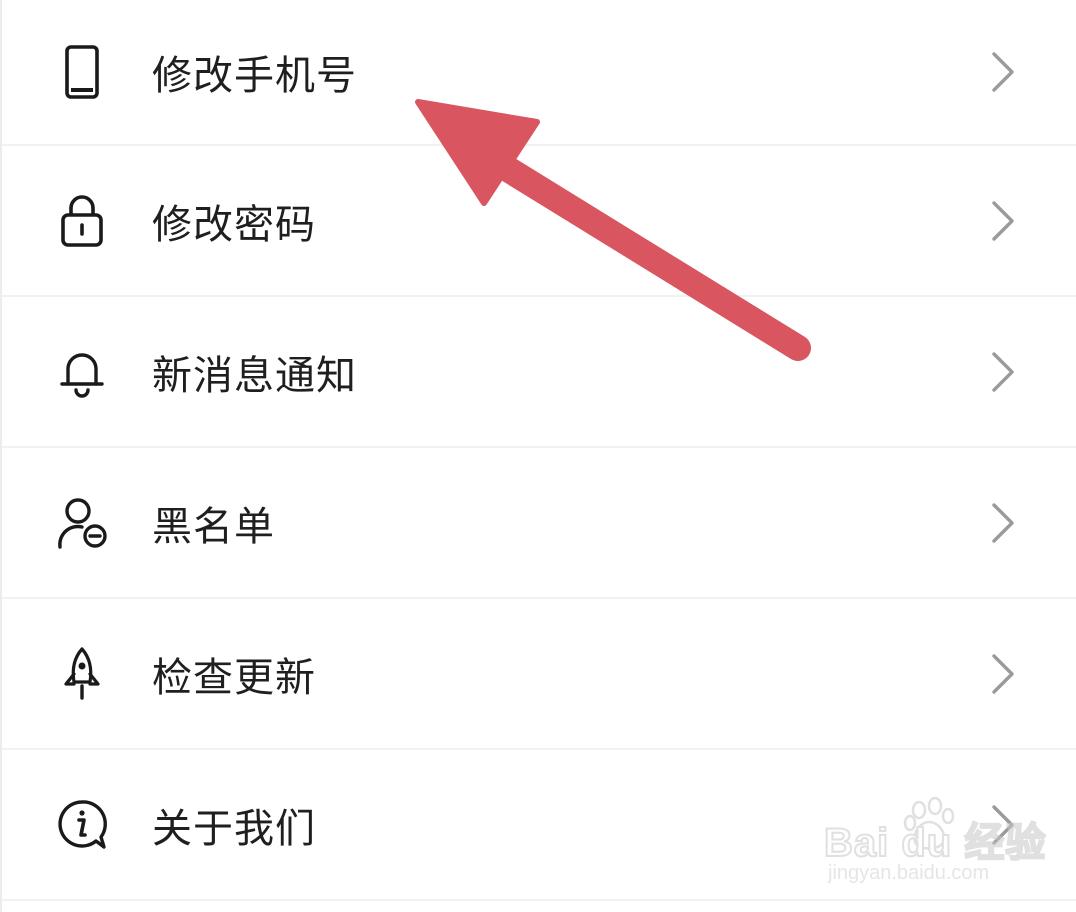 The height and width of the screenshot is (912, 1076). What do you see at coordinates (234, 677) in the screenshot?
I see `menu-item-label: 检查更新` at bounding box center [234, 677].